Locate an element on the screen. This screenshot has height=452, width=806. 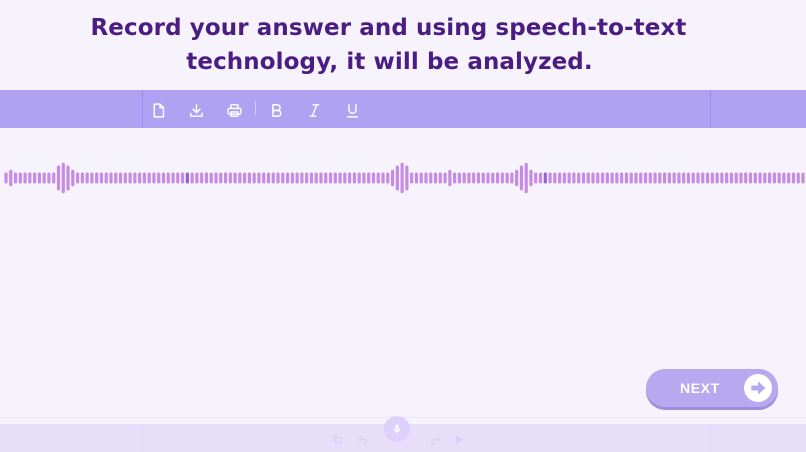
bold-icon is located at coordinates (276, 110).